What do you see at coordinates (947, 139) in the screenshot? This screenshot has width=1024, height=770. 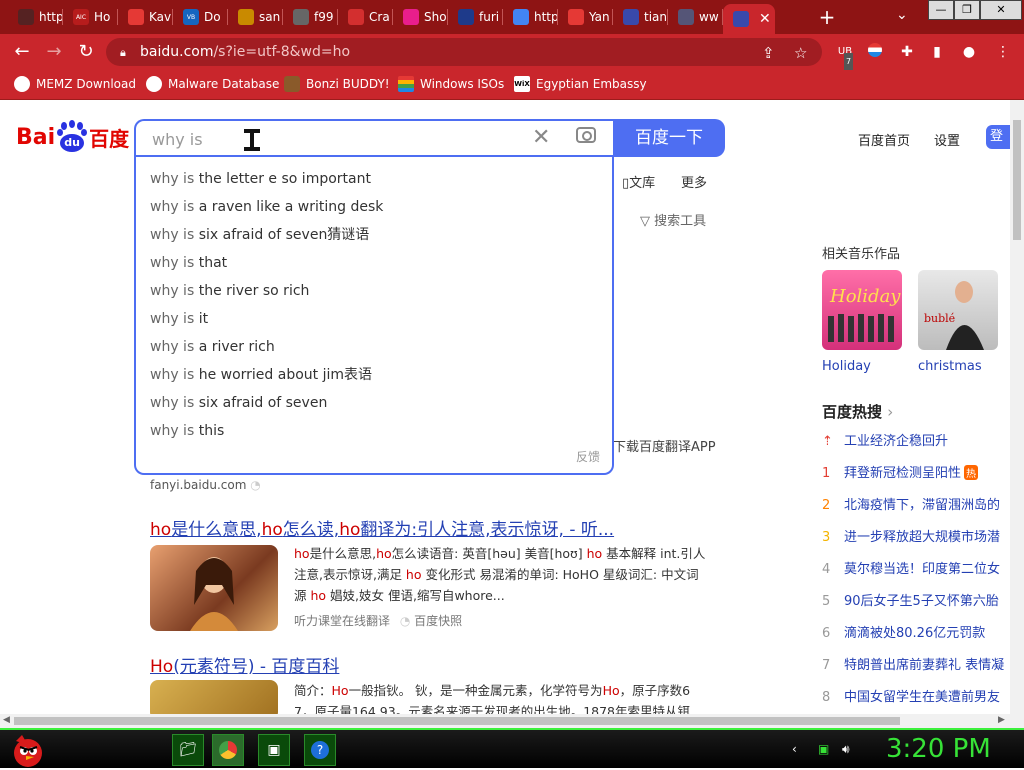 I see `settings-link: 设置` at bounding box center [947, 139].